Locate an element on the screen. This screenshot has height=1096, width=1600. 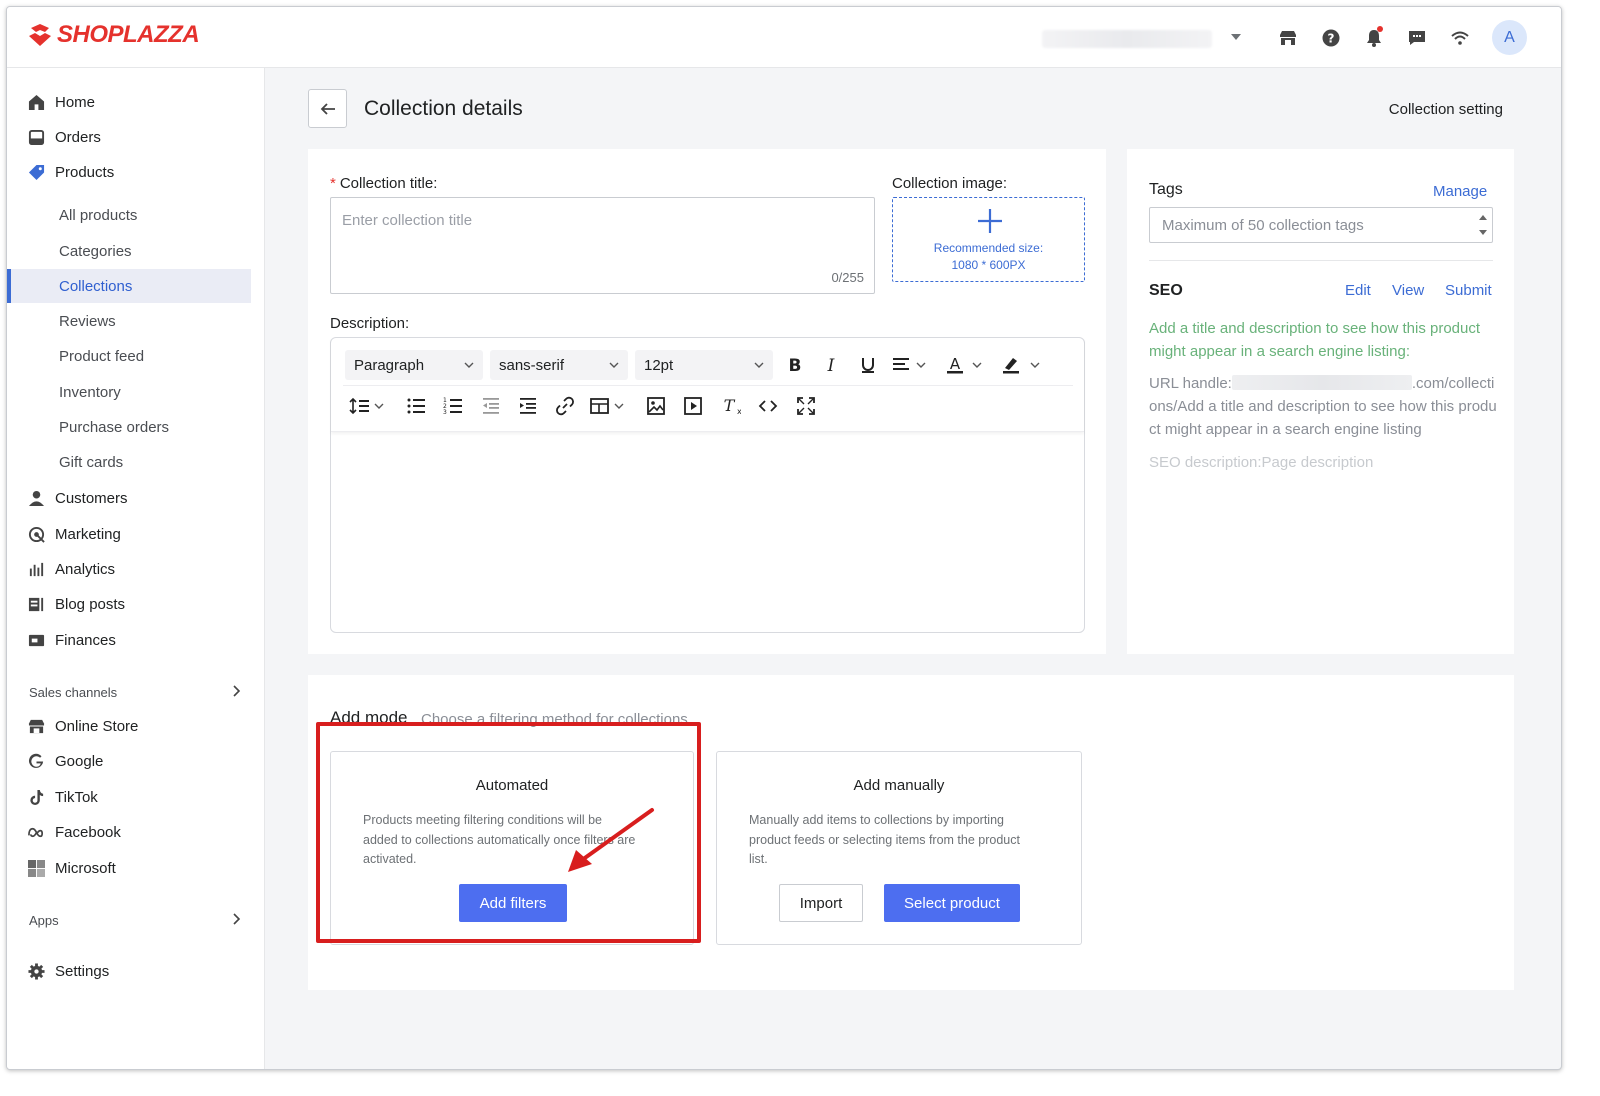
sidebar-item-online-store: Online Store is located at coordinates (136, 726).